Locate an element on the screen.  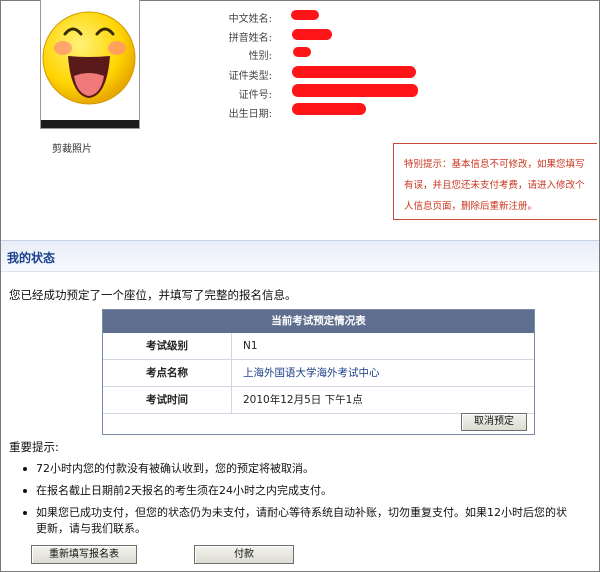
exam-time-key: 考试时间 is located at coordinates (167, 400).